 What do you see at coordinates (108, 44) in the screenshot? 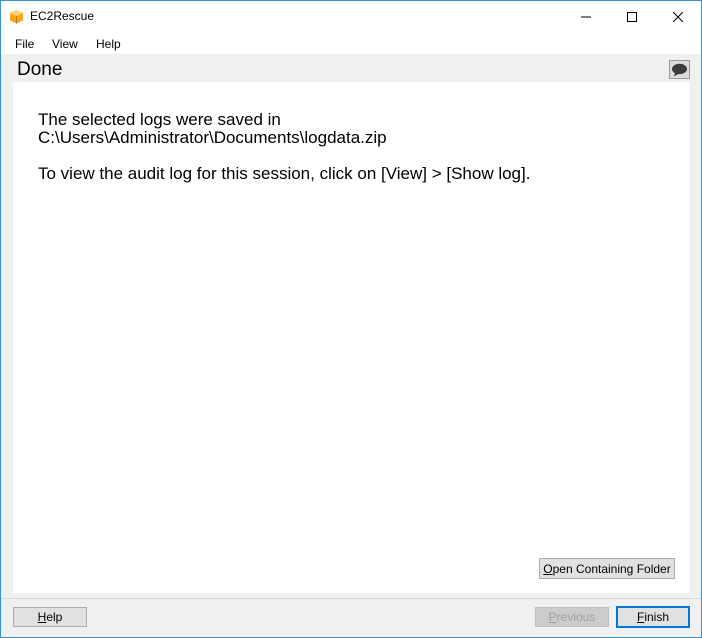
I see `menu-help: Help` at bounding box center [108, 44].